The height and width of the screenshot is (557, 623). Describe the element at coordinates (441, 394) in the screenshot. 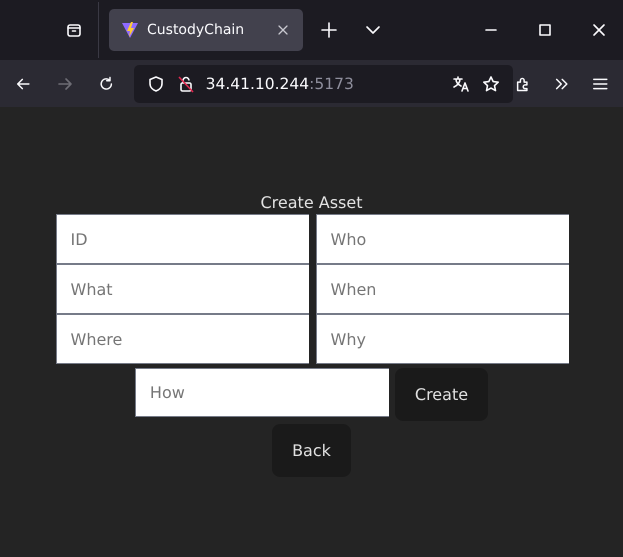

I see `create-button: Create` at that location.